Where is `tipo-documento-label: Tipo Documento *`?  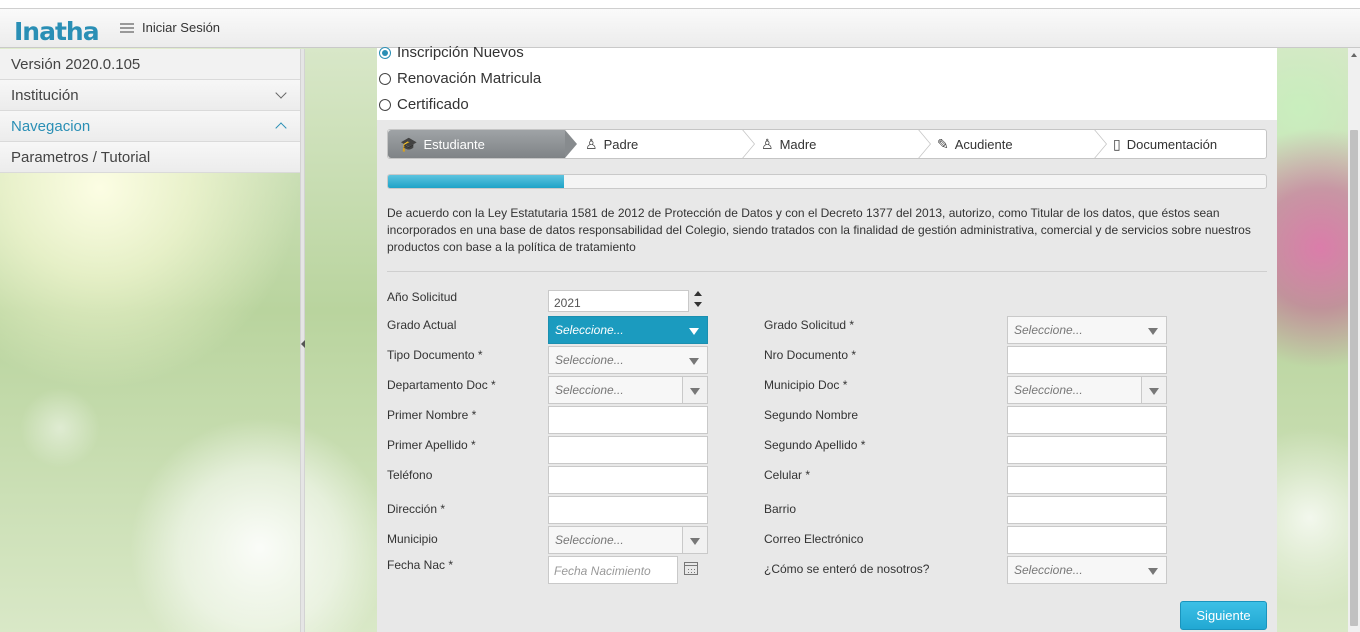
tipo-documento-label: Tipo Documento * is located at coordinates (435, 355).